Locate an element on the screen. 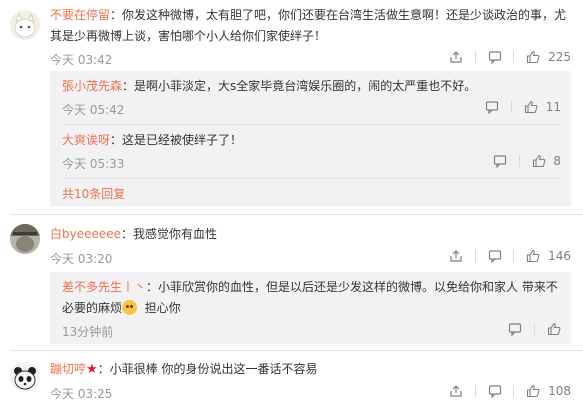 This screenshot has width=583, height=404. username-link: 大爽诶呀 is located at coordinates (86, 140).